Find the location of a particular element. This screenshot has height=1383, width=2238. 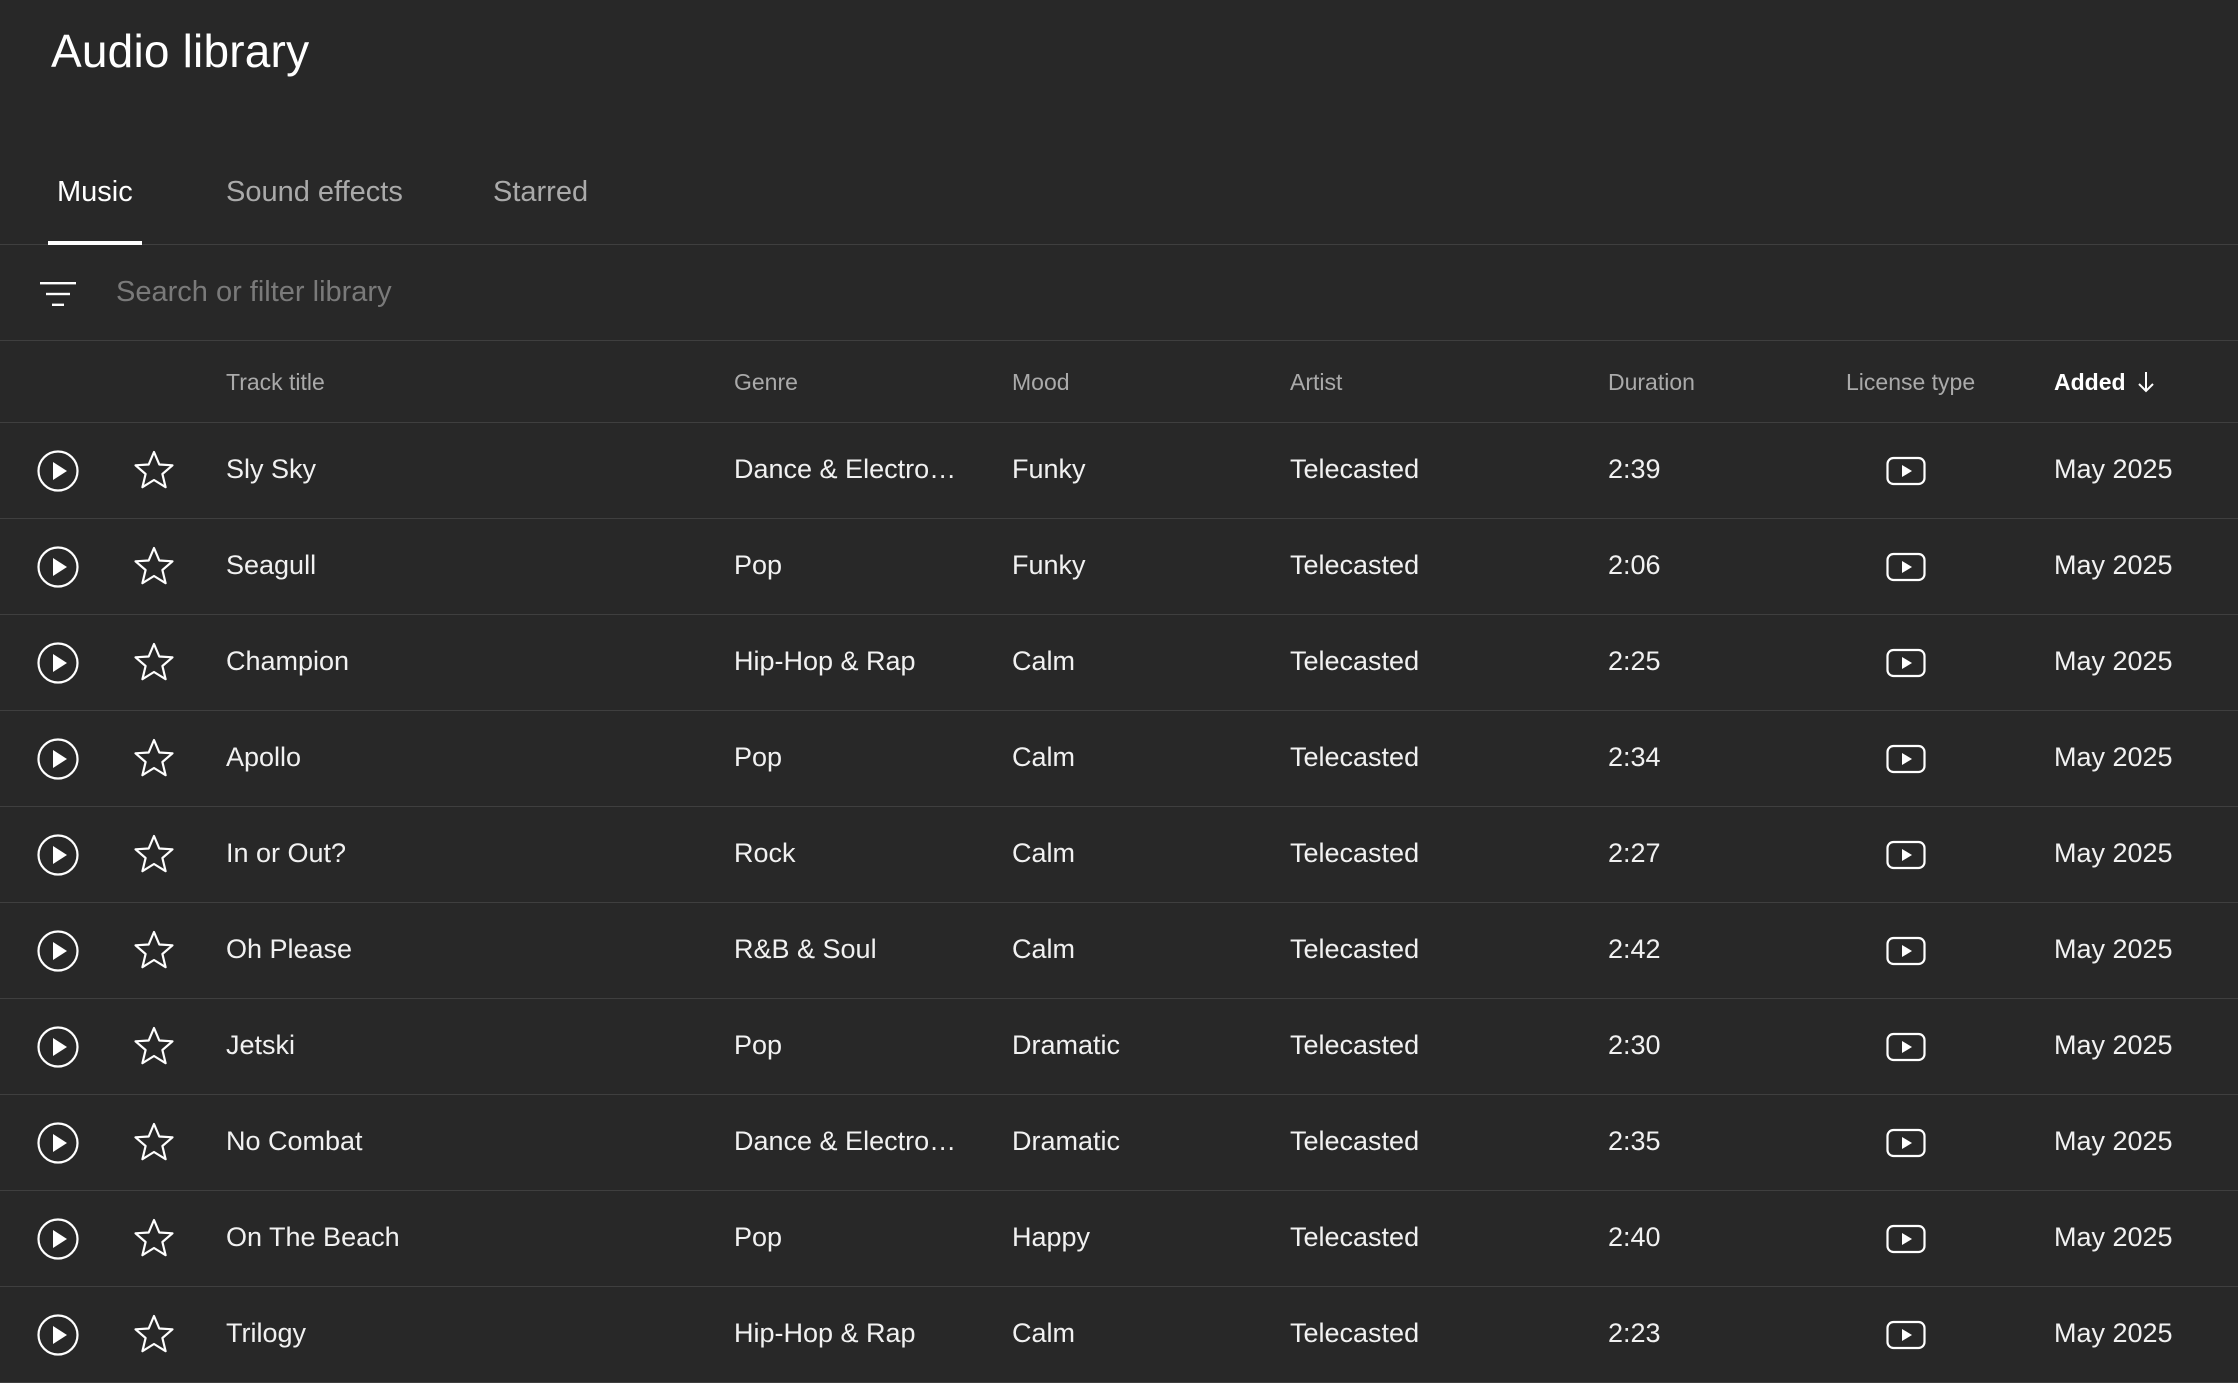

column-header-genre: Genre is located at coordinates (766, 382).